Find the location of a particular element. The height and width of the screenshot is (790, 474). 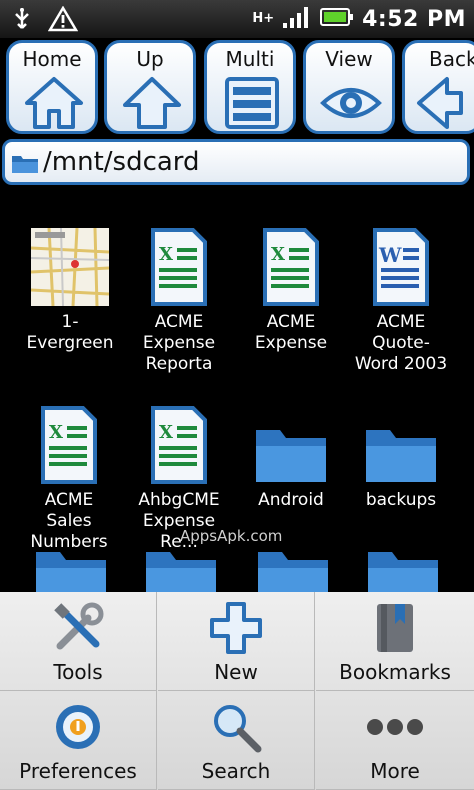

menu-item-search: Search is located at coordinates (236, 740).